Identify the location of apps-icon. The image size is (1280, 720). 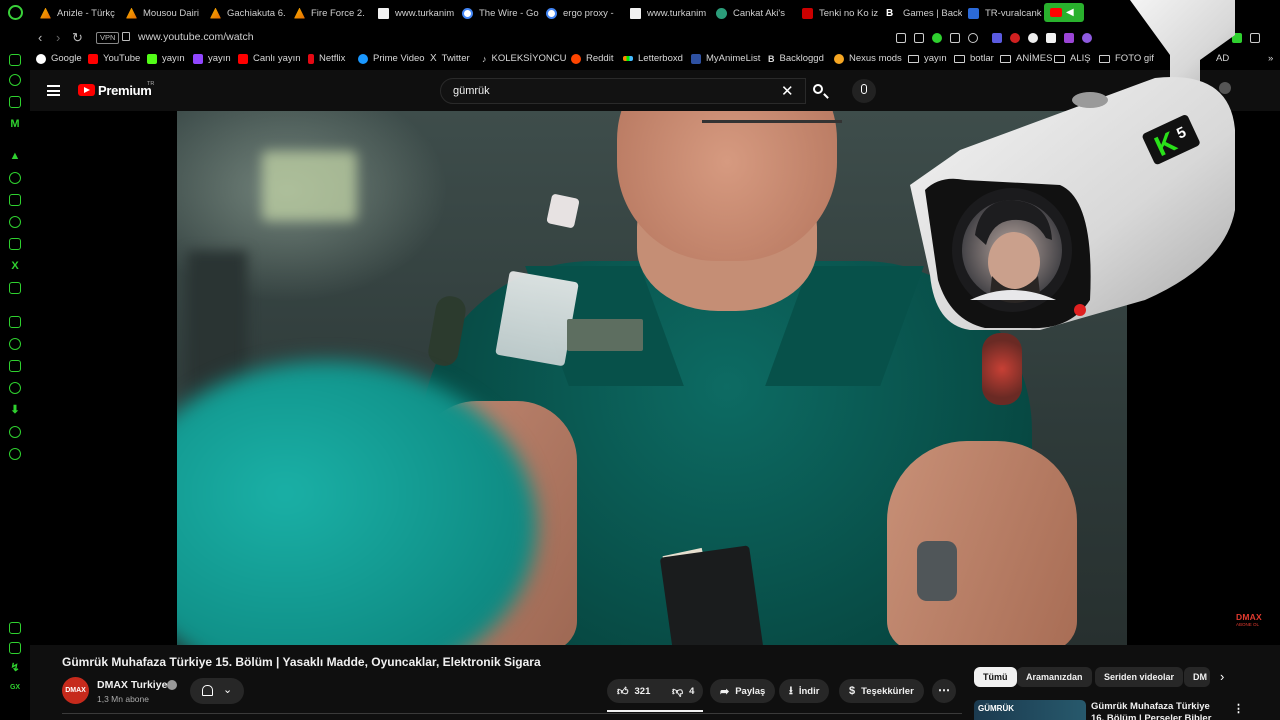
(15, 322).